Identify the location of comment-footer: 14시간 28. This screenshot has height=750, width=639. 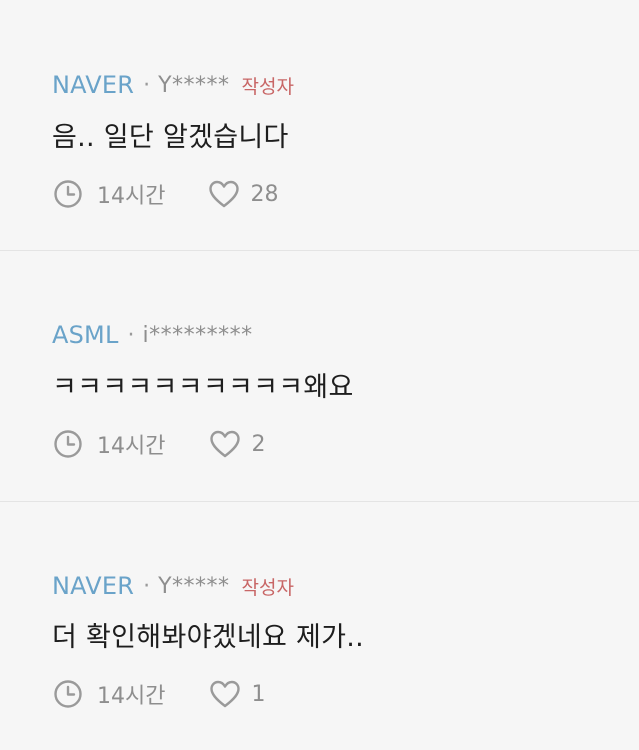
(165, 194).